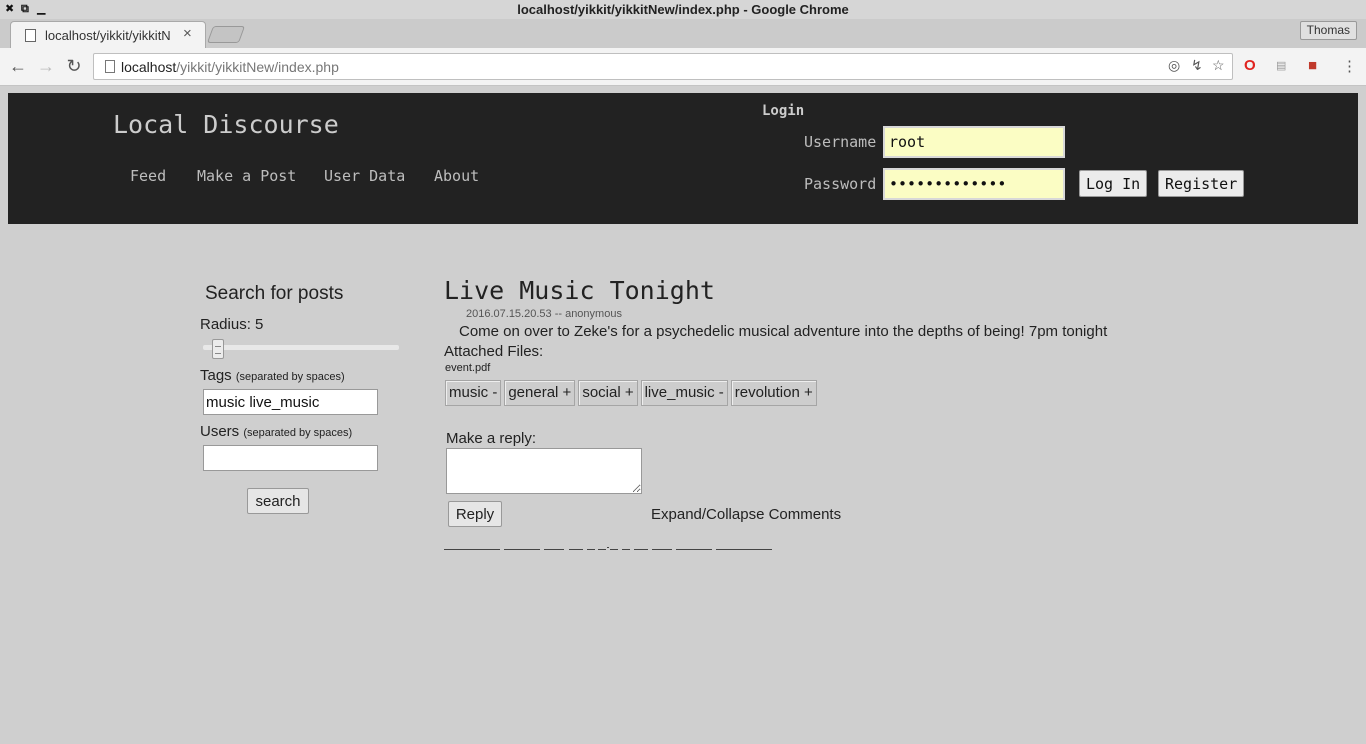  I want to click on tag-social: social +, so click(608, 393).